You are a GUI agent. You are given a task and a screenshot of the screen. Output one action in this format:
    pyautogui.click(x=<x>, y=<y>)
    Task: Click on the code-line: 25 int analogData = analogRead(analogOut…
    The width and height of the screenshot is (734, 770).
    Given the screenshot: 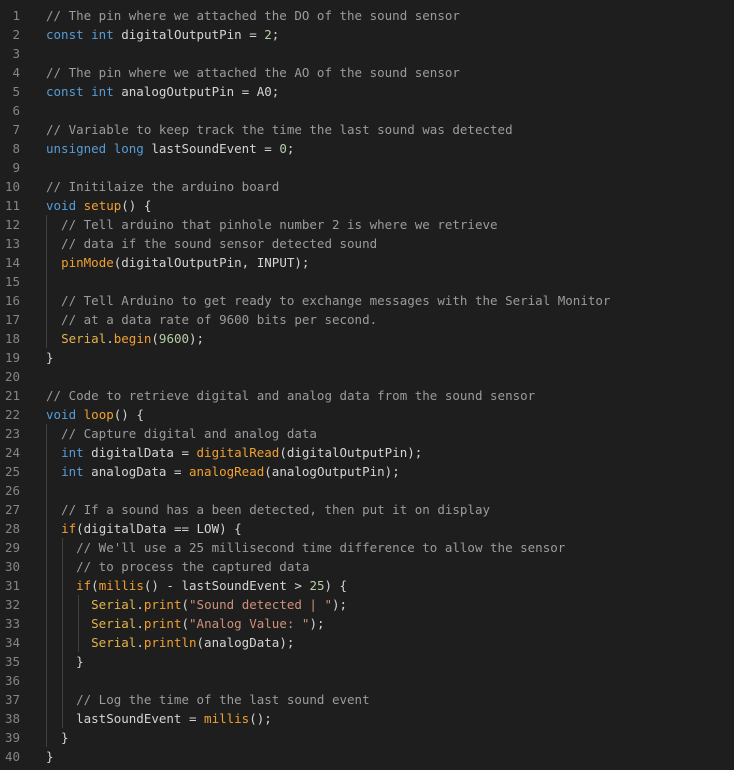 What is the action you would take?
    pyautogui.click(x=367, y=471)
    